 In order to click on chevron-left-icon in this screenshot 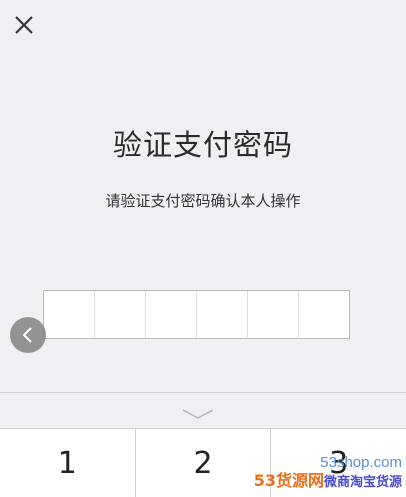, I will do `click(27, 335)`.